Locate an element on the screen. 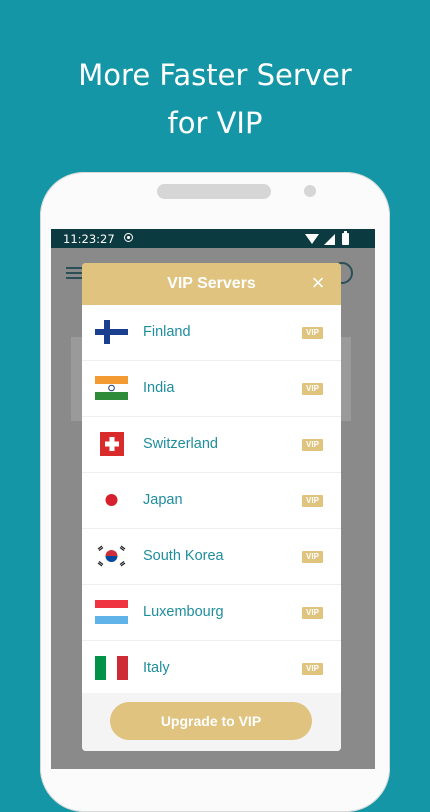 This screenshot has height=812, width=430. server-row-south-korea: South Korea VIP is located at coordinates (211, 557).